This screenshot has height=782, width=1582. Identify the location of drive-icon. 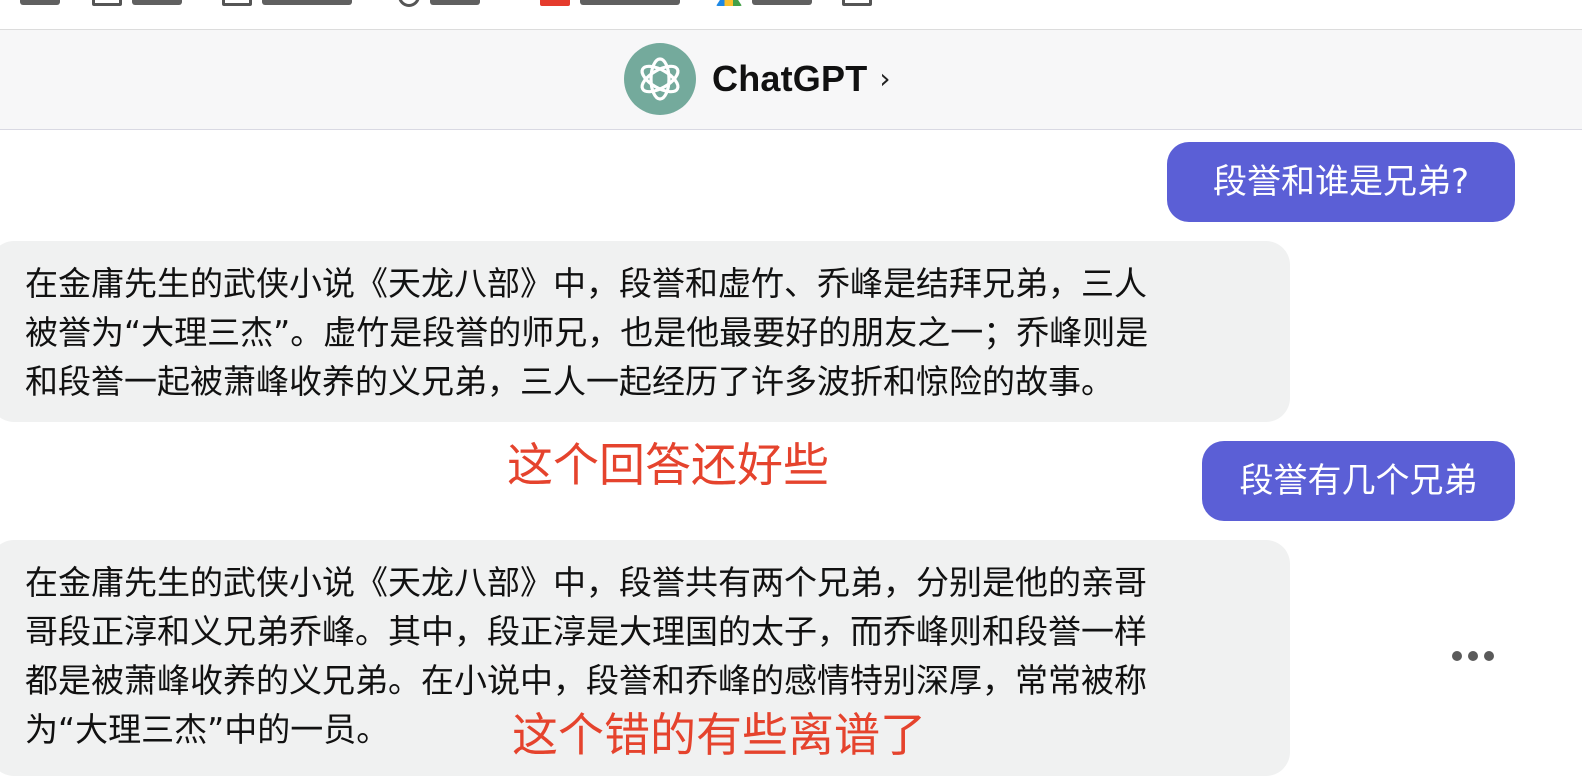
(729, 3).